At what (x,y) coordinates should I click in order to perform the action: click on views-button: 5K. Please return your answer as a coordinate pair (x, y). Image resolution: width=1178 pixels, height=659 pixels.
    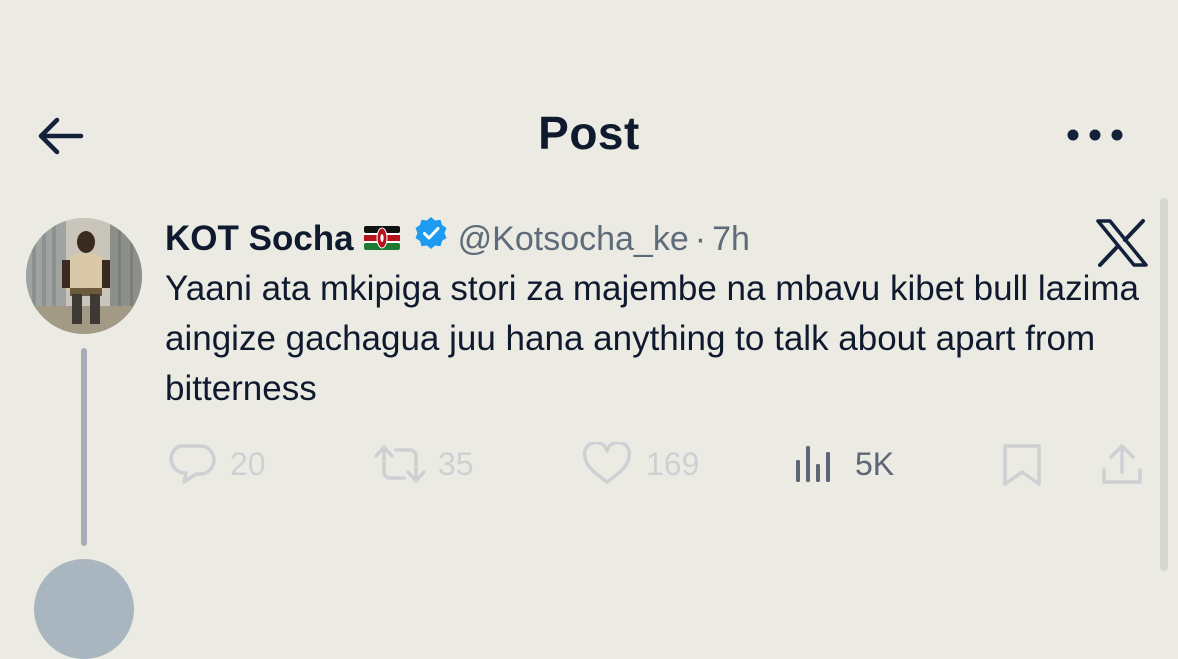
    Looking at the image, I should click on (855, 464).